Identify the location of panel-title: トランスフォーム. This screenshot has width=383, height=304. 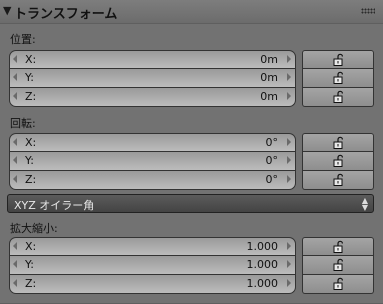
(66, 14).